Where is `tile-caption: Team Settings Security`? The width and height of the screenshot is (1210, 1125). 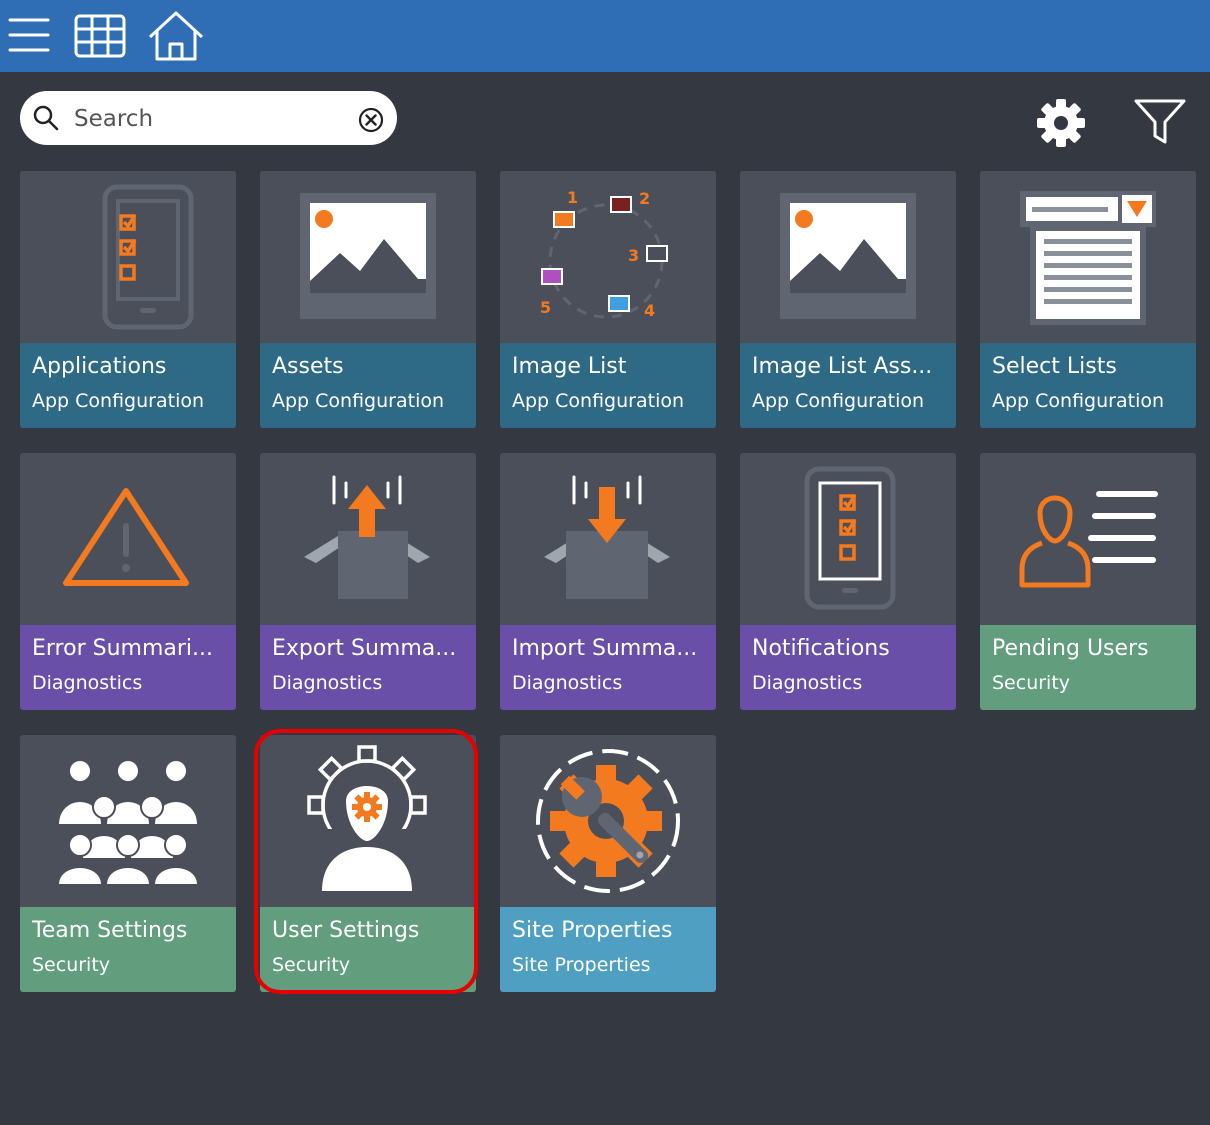 tile-caption: Team Settings Security is located at coordinates (128, 949).